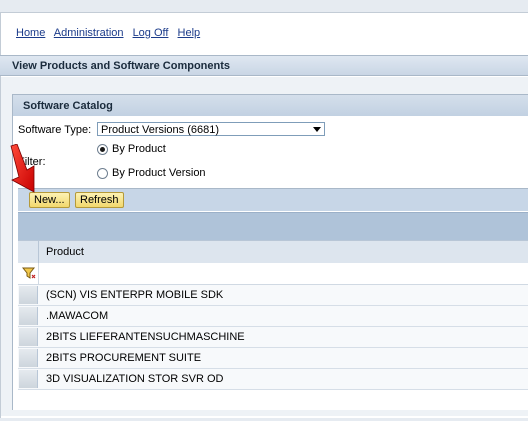  What do you see at coordinates (102, 173) in the screenshot?
I see `radio-by-product-version` at bounding box center [102, 173].